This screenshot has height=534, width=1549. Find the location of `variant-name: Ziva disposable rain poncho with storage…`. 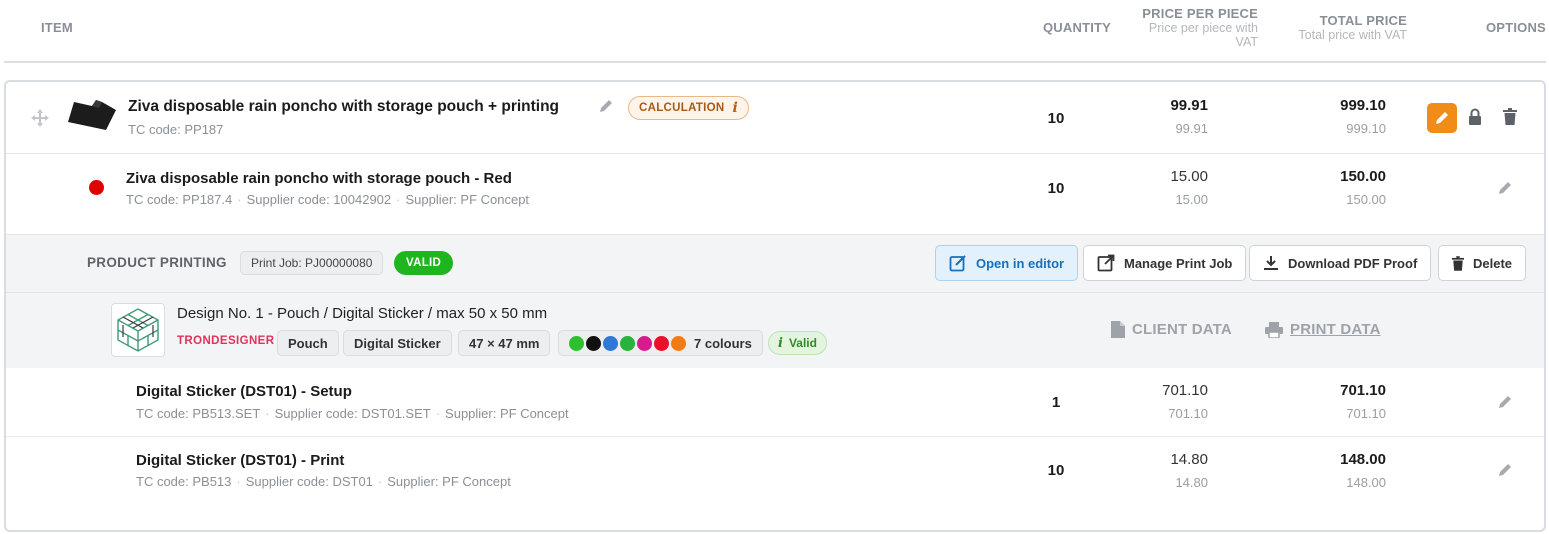

variant-name: Ziva disposable rain poncho with storage… is located at coordinates (319, 178).